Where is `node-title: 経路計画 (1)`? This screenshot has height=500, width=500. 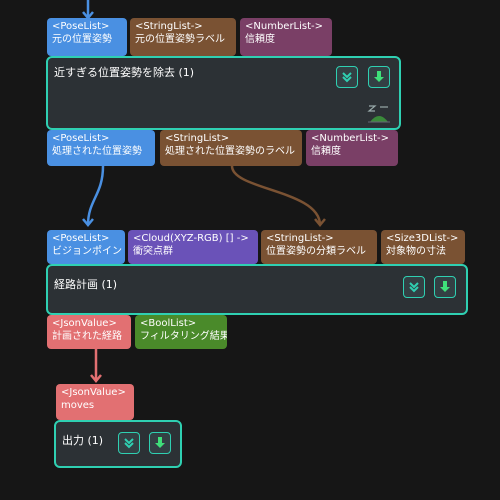 node-title: 経路計画 (1) is located at coordinates (86, 284).